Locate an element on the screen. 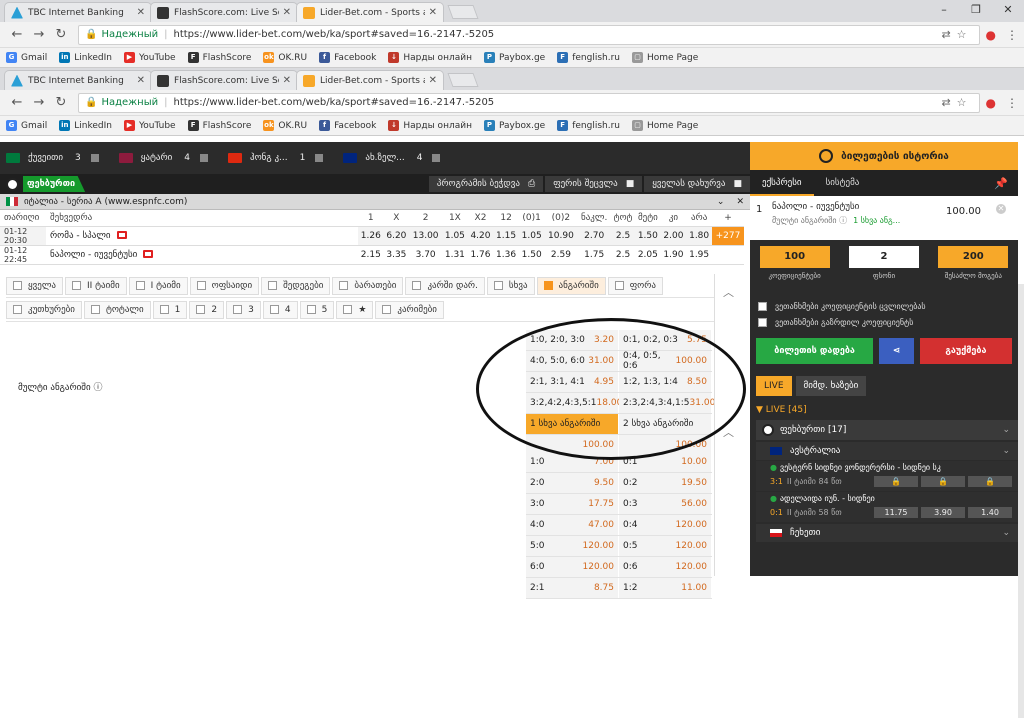 The height and width of the screenshot is (718, 1024). odd-cell: 3:2,4:2,4:3,5:1 18.00 is located at coordinates (574, 403).